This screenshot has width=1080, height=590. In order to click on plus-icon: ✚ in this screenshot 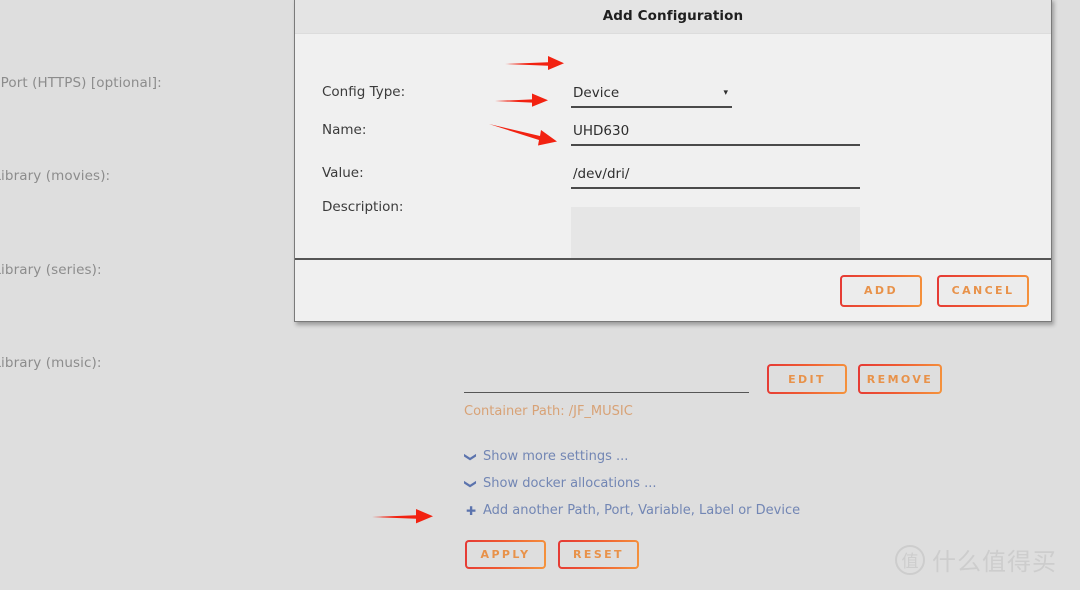, I will do `click(471, 510)`.